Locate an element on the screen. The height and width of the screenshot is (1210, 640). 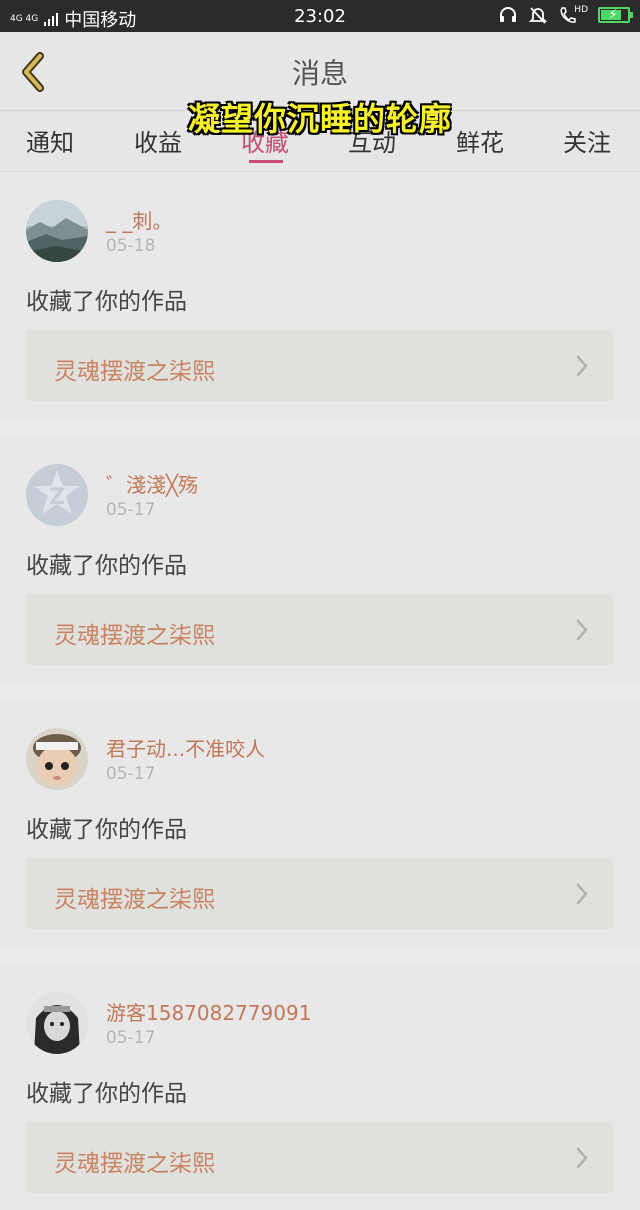
character-avatar-image is located at coordinates (57, 1023).